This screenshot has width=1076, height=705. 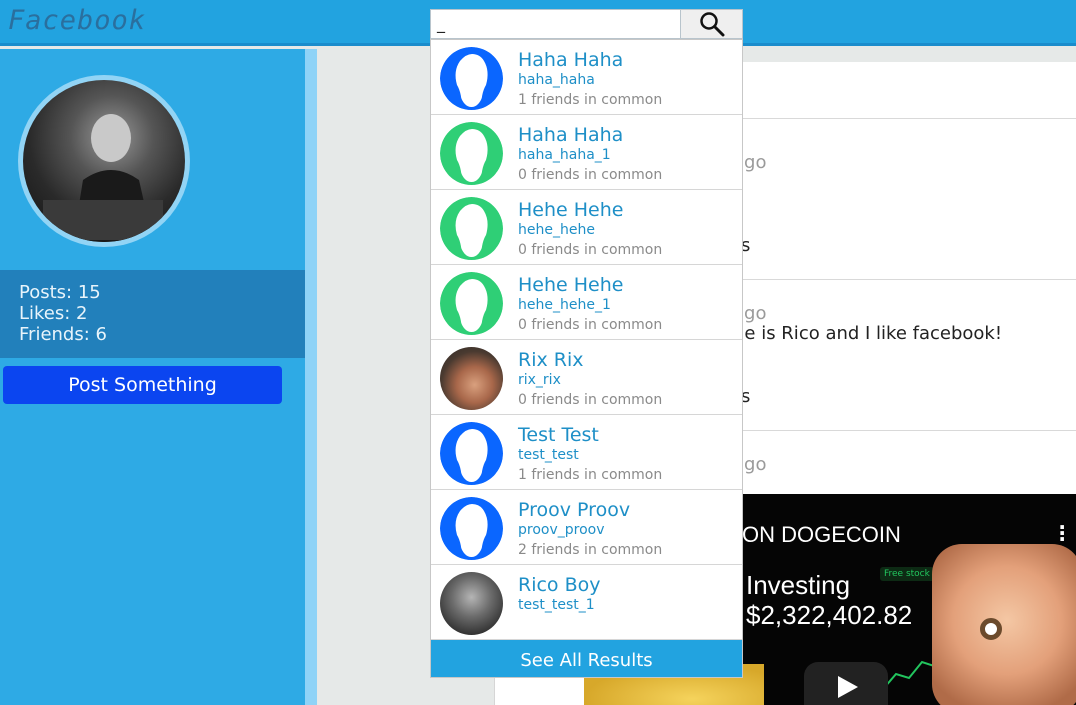 I want to click on result-name: Test Test, so click(x=558, y=435).